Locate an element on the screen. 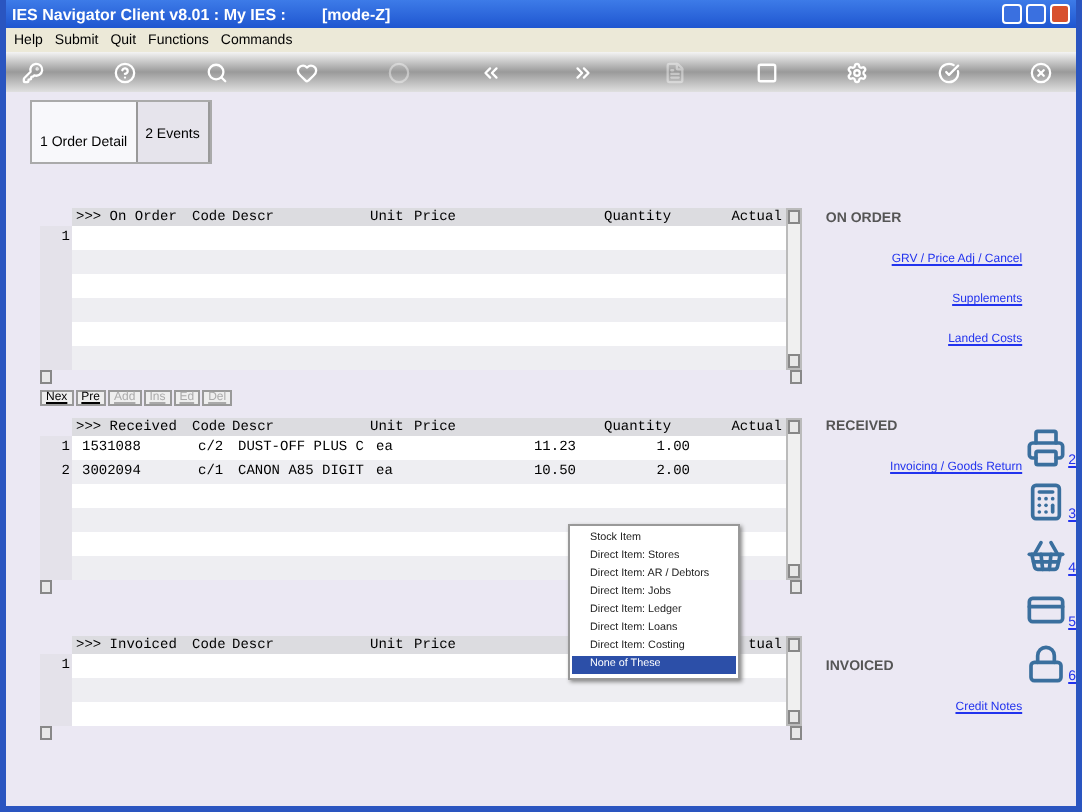  basket-icon is located at coordinates (1046, 556).